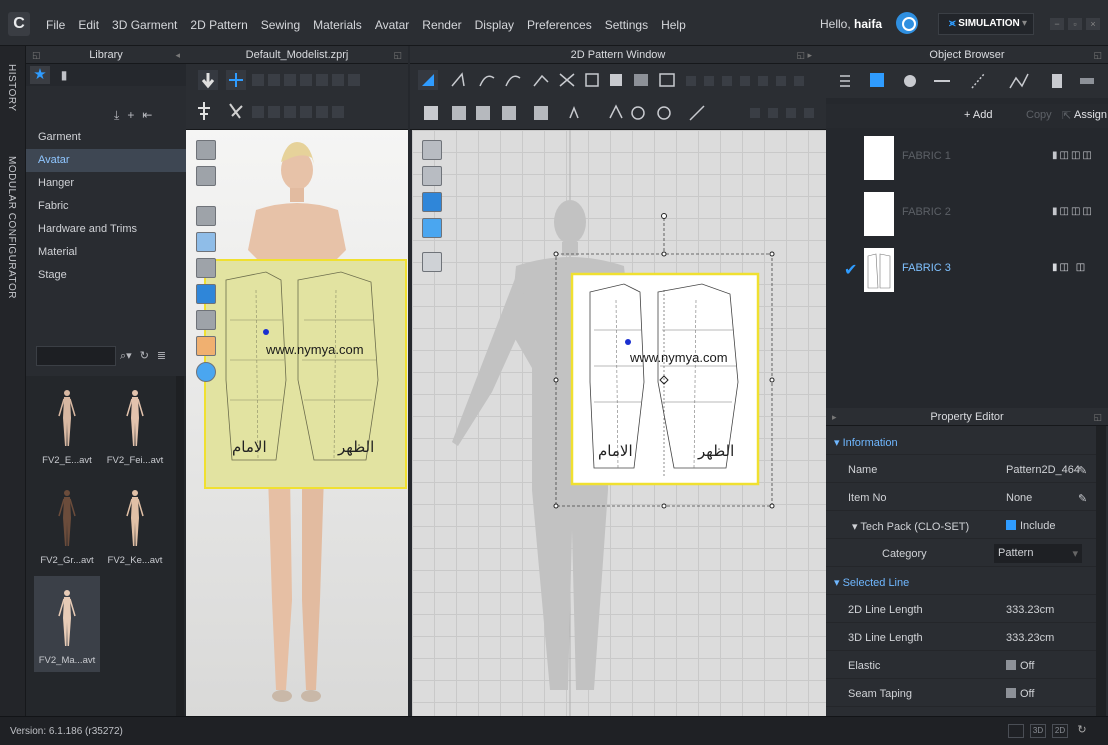 The height and width of the screenshot is (745, 1108). I want to click on select-move-tool-icon, so click(208, 80).